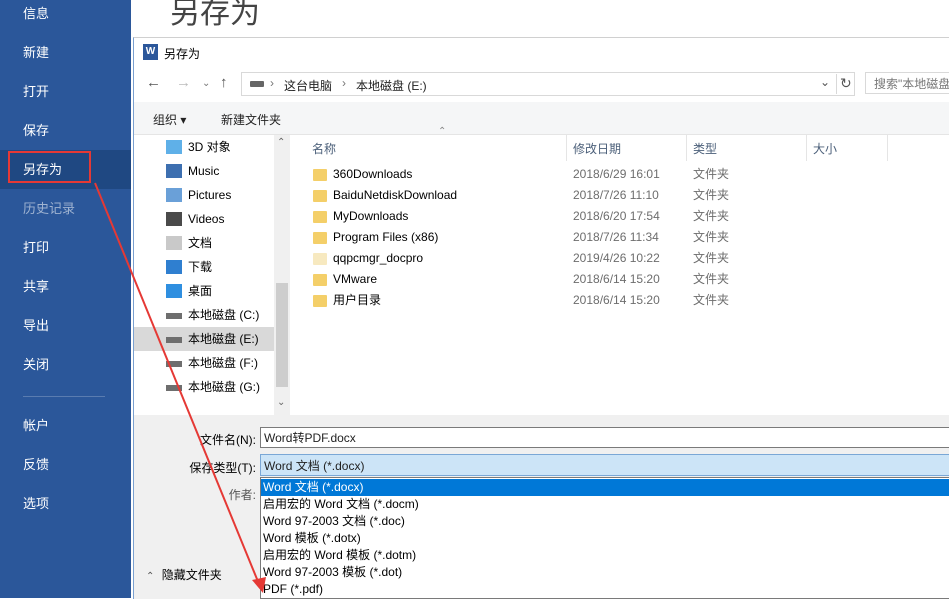  I want to click on menu-export: 导出, so click(65, 325).